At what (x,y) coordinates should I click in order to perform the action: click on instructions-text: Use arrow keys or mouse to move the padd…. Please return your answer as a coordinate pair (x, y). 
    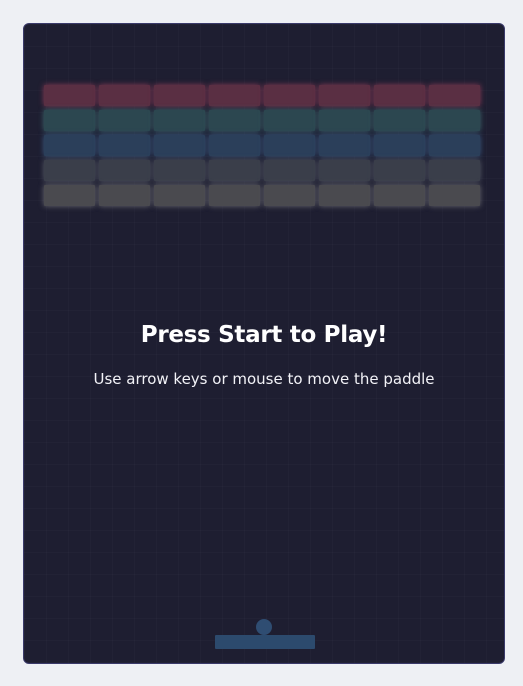
    Looking at the image, I should click on (264, 379).